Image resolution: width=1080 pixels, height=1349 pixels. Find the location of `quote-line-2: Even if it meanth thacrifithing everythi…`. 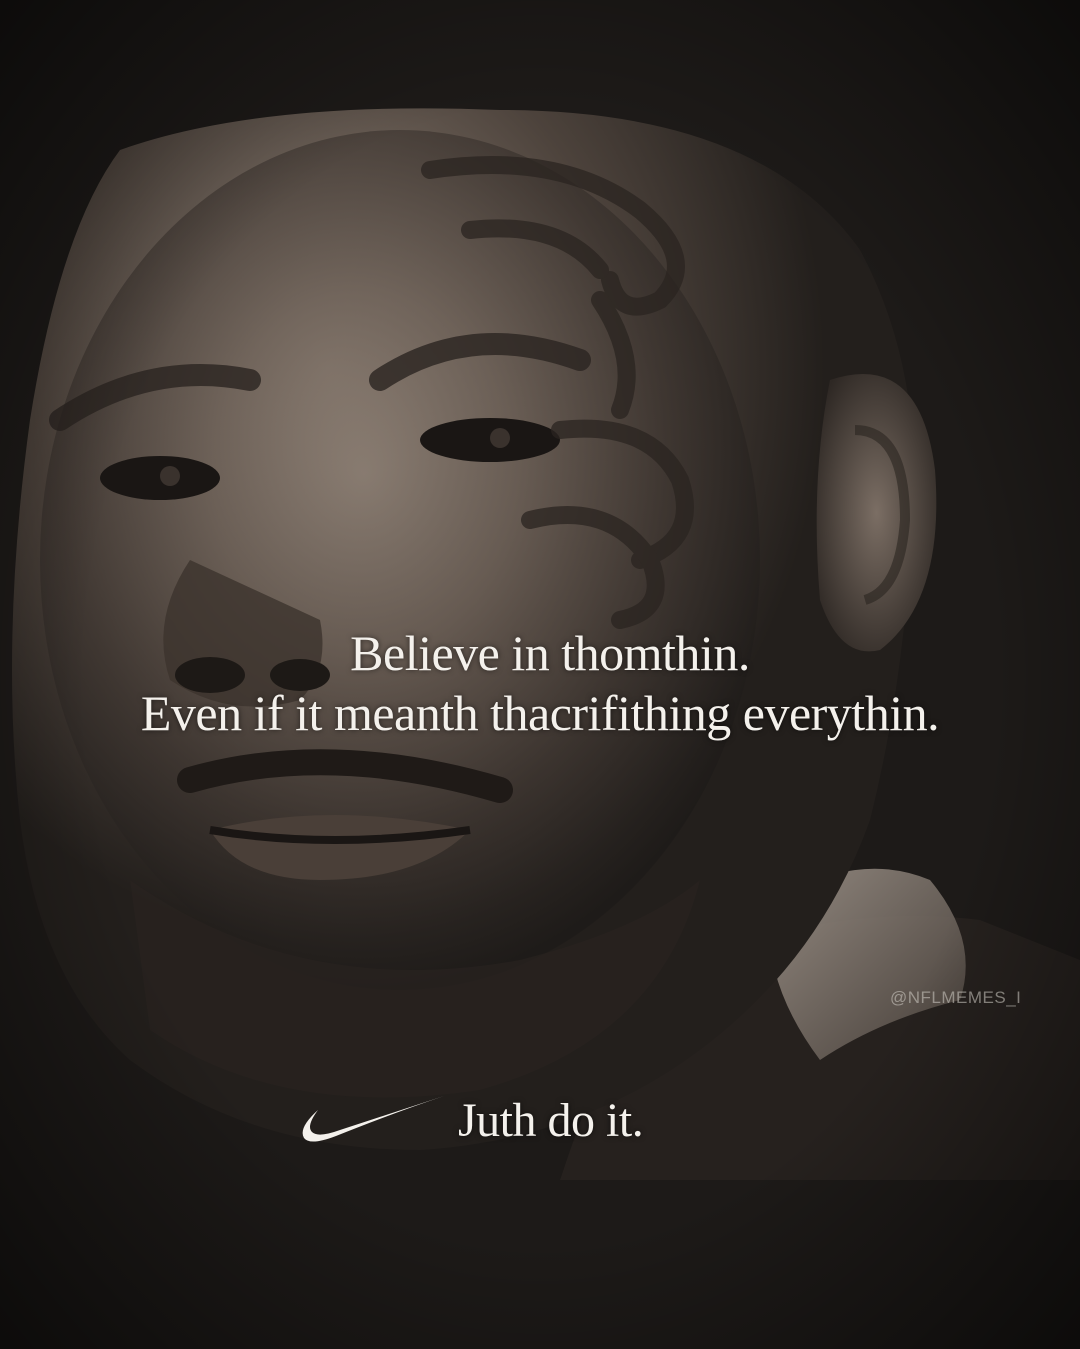

quote-line-2: Even if it meanth thacrifithing everythi… is located at coordinates (540, 713).